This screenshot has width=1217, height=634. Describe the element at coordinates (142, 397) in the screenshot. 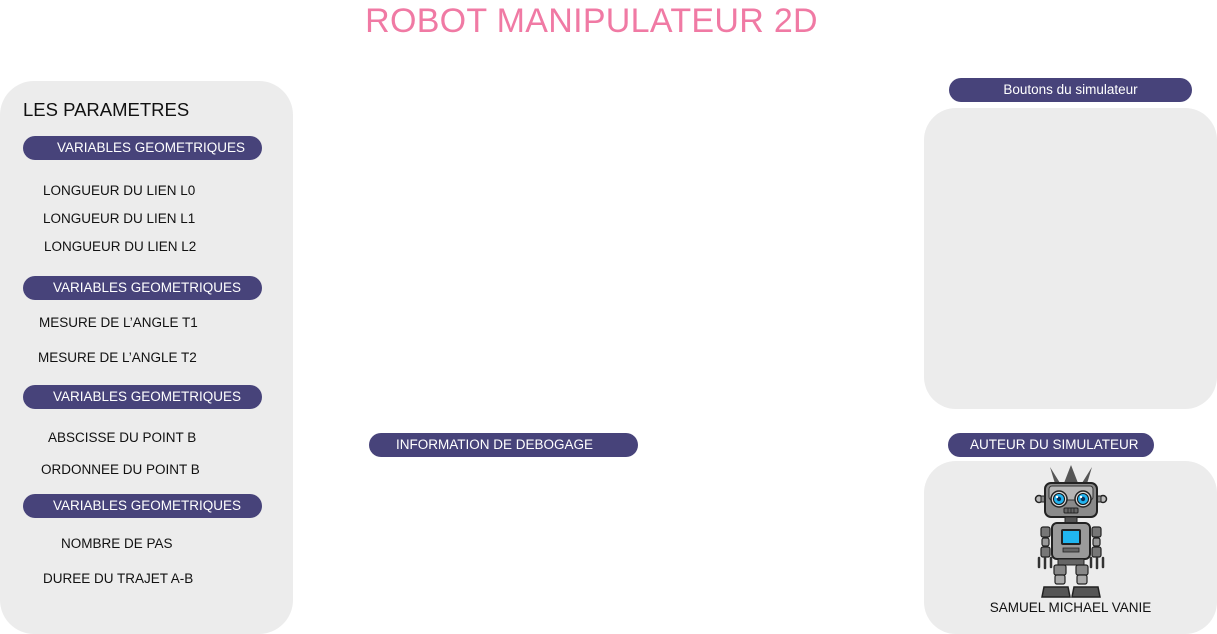

I see `geometric-variables-header-3: VARIABLES GEOMETRIQUES` at that location.